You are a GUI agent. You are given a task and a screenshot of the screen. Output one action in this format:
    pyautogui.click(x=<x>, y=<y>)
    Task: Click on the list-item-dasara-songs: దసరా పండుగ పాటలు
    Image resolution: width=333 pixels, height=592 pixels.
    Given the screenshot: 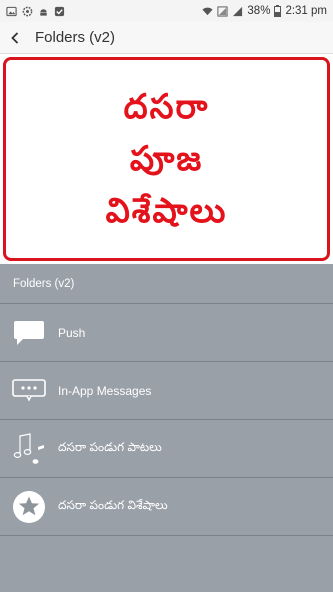 What is the action you would take?
    pyautogui.click(x=166, y=449)
    